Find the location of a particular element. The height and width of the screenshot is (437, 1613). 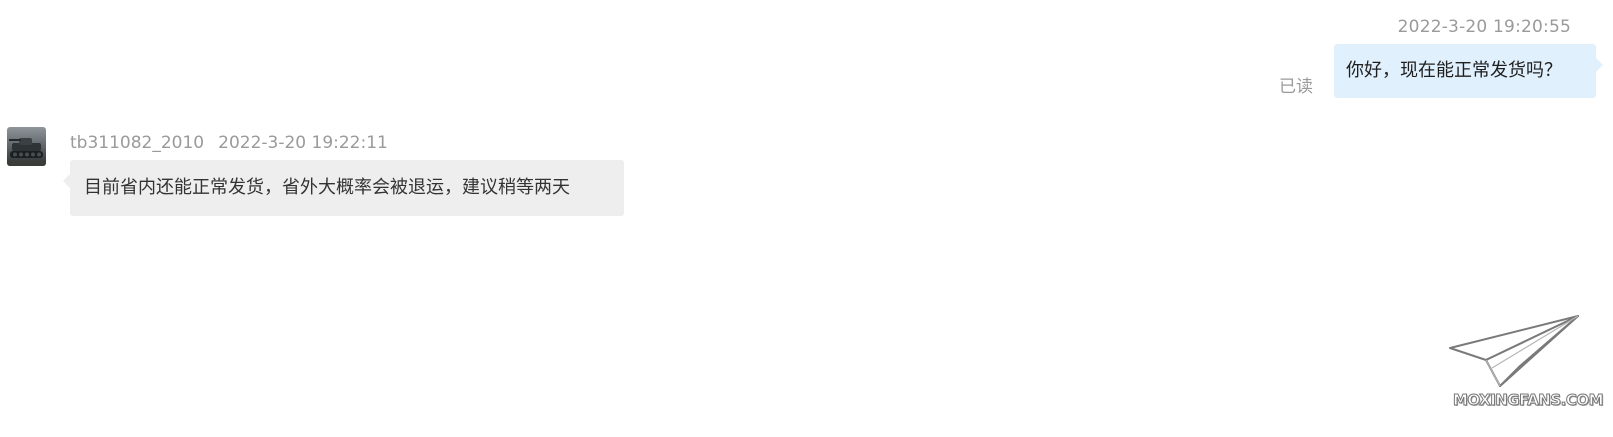

outgoing-message-bubble: 你好，现在能正常发货吗？ is located at coordinates (1468, 71).